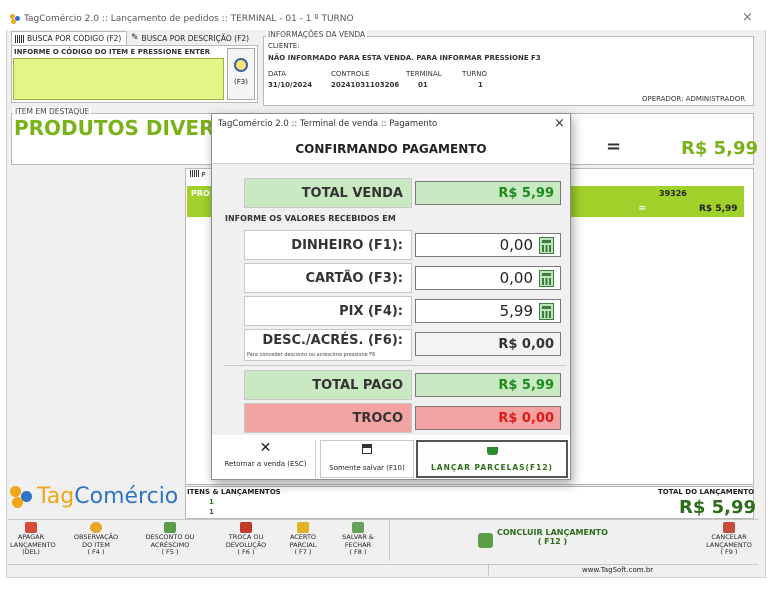  Describe the element at coordinates (15, 19) in the screenshot. I see `app-logo-icon` at that location.